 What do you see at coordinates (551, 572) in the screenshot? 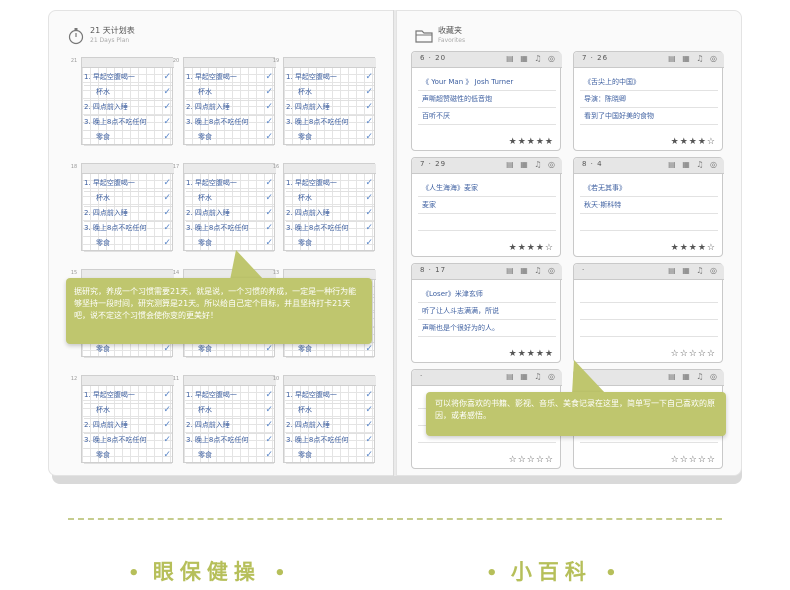
I see `footer-encyclopedia-label: 小百科` at bounding box center [551, 572].